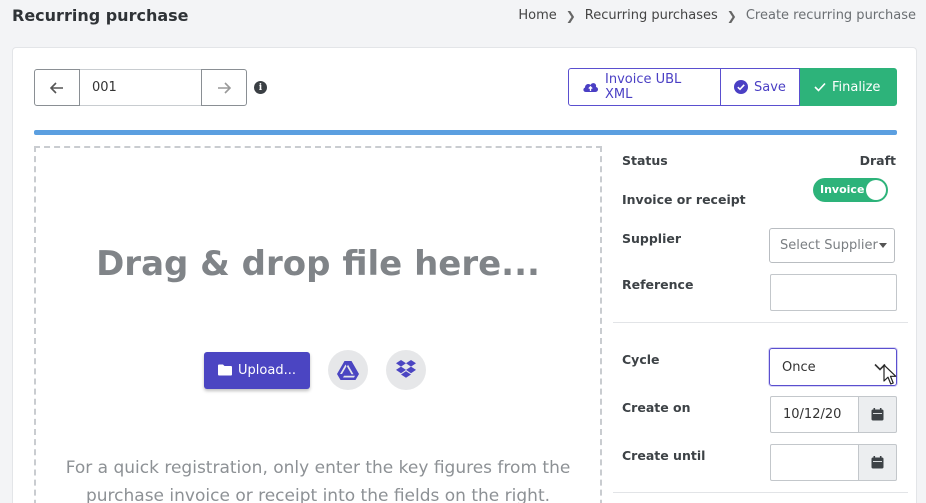  I want to click on arrow-right-icon, so click(224, 87).